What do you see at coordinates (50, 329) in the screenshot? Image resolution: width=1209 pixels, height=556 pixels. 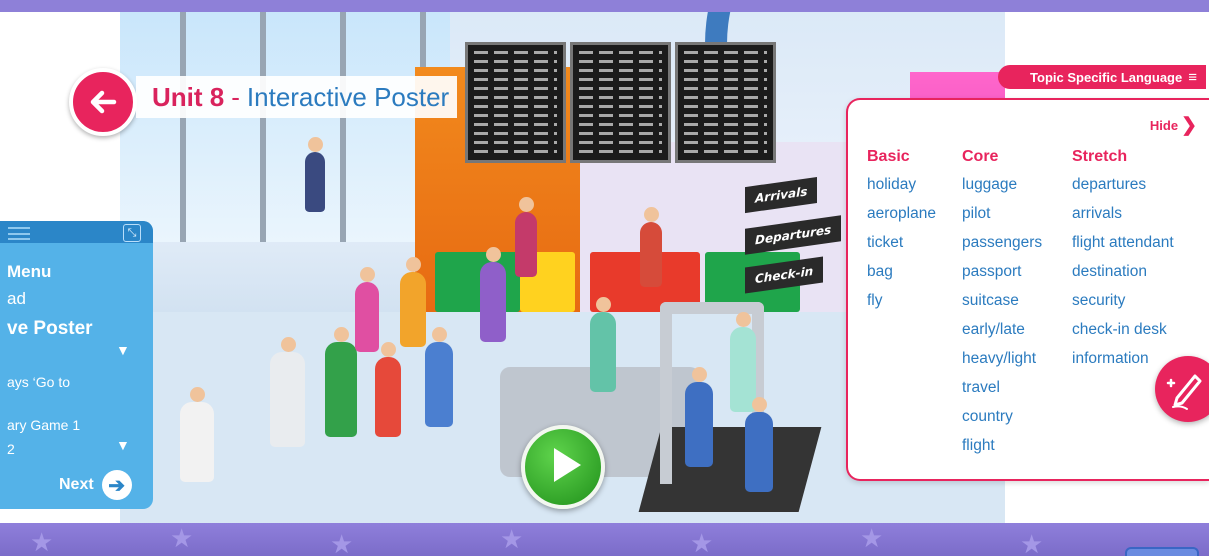 I see `menu-item-interactive-poster: ve Poster` at bounding box center [50, 329].